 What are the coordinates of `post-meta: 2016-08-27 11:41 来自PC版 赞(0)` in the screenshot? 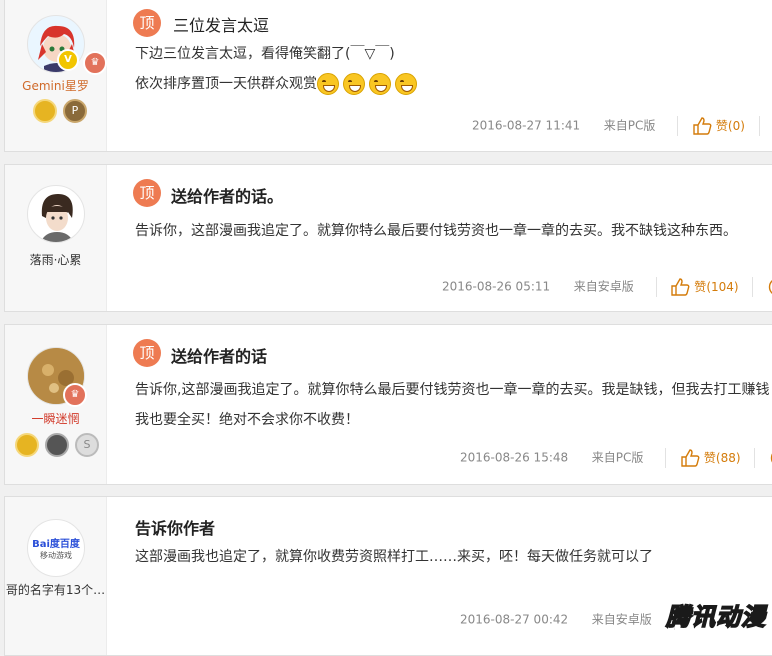 It's located at (622, 126).